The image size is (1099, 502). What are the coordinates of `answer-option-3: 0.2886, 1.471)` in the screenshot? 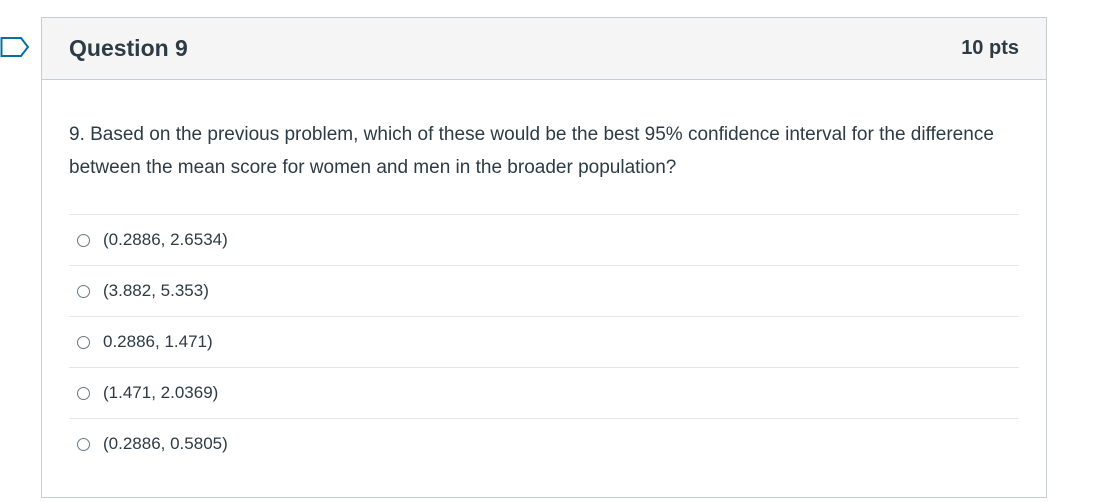 It's located at (544, 342).